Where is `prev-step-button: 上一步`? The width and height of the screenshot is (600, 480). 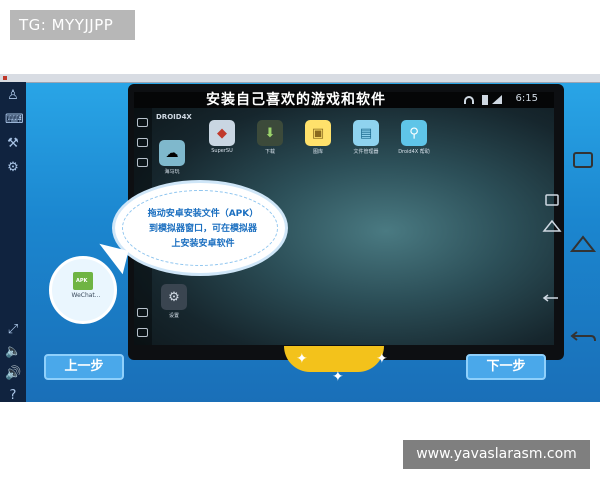
prev-step-button: 上一步 is located at coordinates (84, 367).